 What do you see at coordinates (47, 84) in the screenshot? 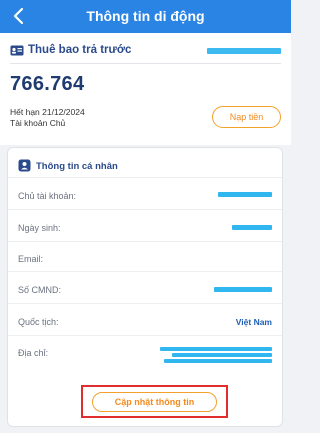
I see `account-balance: 766.764` at bounding box center [47, 84].